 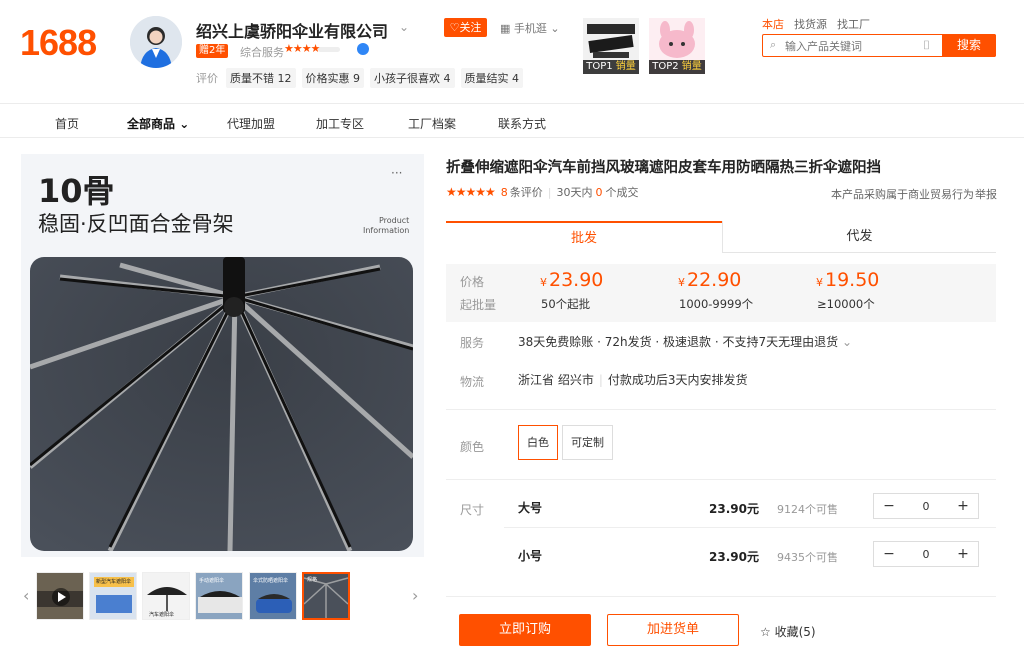 I want to click on tier-qty-1: 50个起批, so click(x=566, y=304).